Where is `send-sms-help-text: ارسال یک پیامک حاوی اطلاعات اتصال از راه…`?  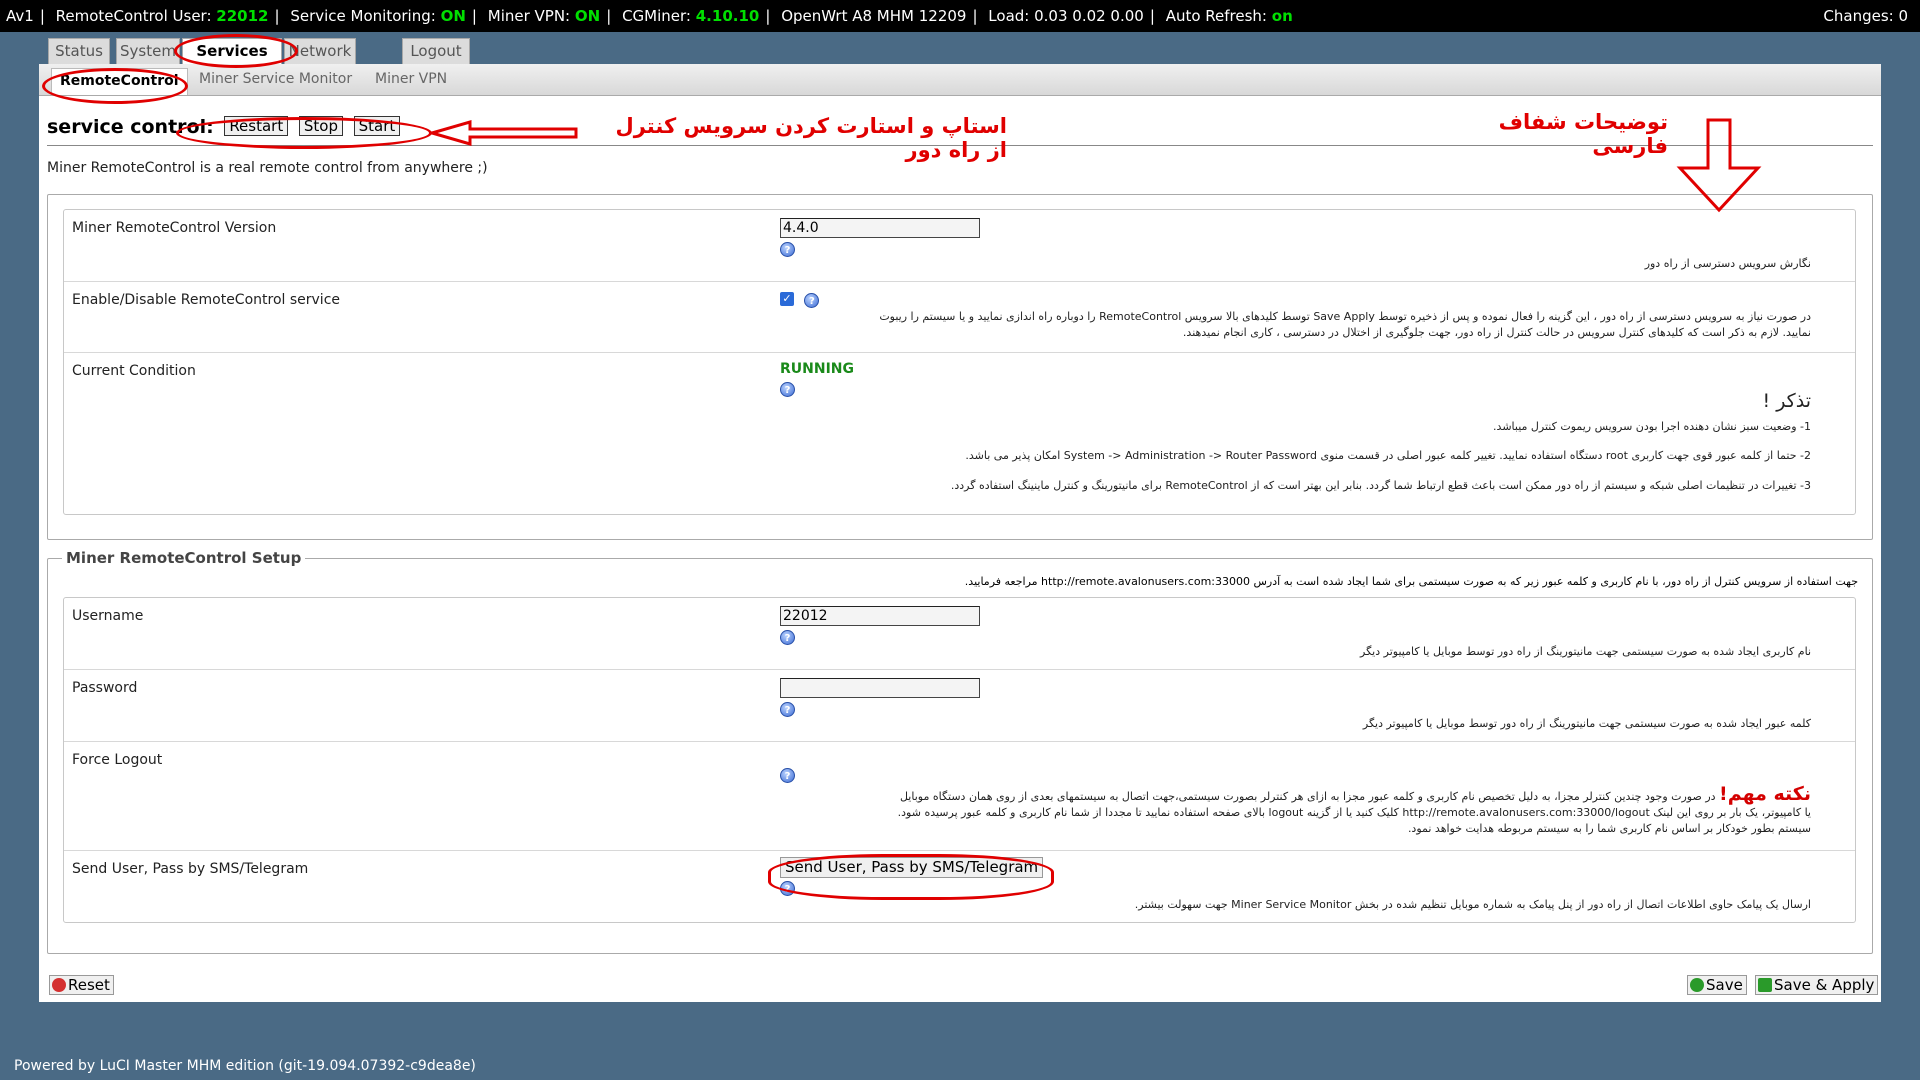
send-sms-help-text: ارسال یک پیامک حاوی اطلاعات اتصال از راه… is located at coordinates (1472, 904).